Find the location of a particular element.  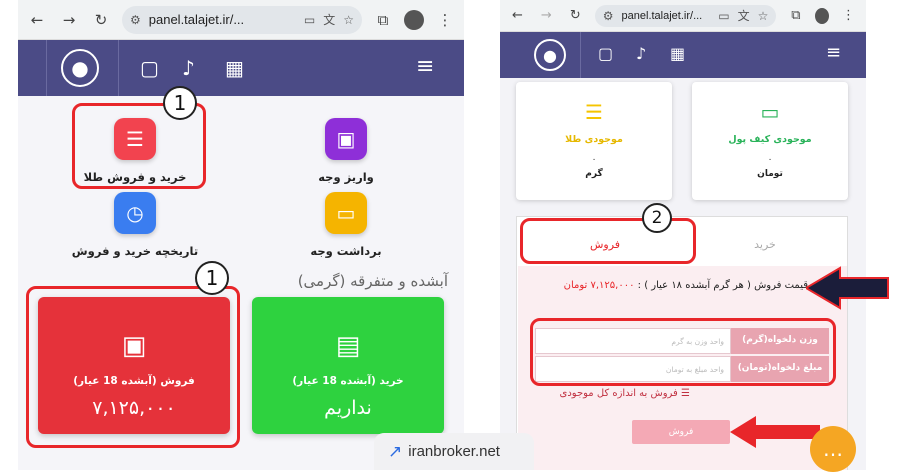

step-badge: 2 is located at coordinates (657, 218).